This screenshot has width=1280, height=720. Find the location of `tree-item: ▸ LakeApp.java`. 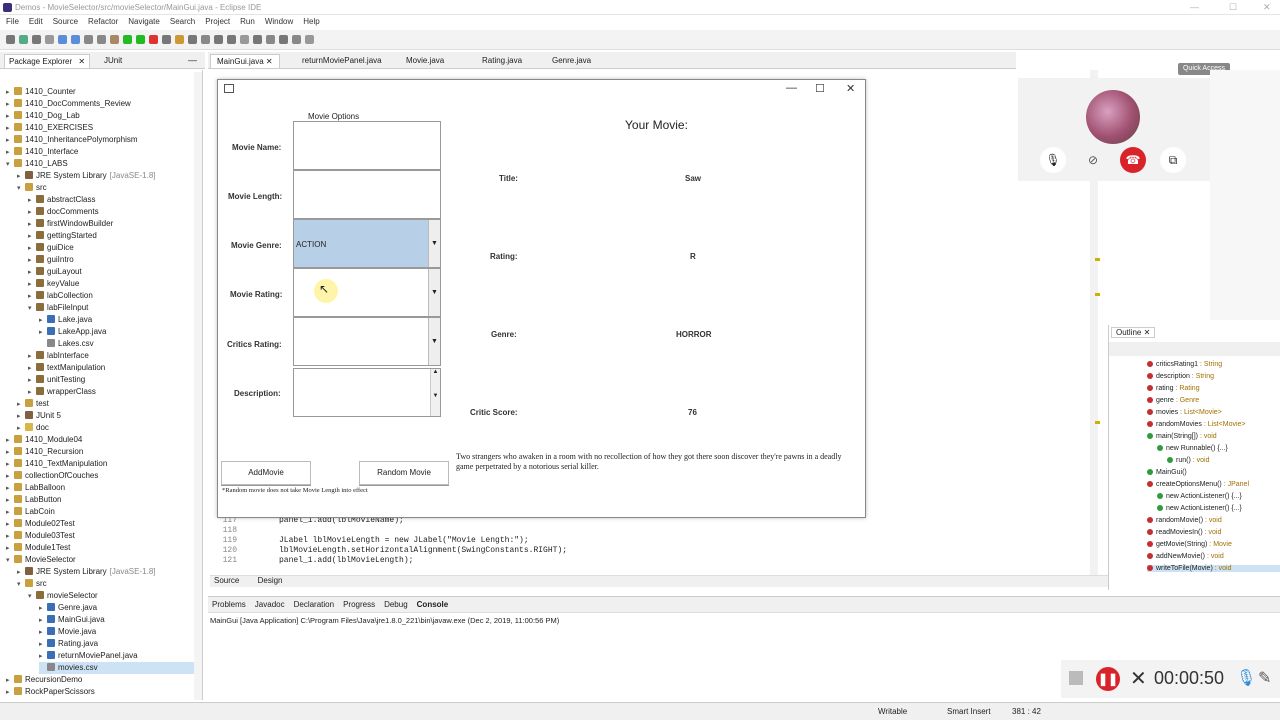

tree-item: ▸ LakeApp.java is located at coordinates (72, 332).